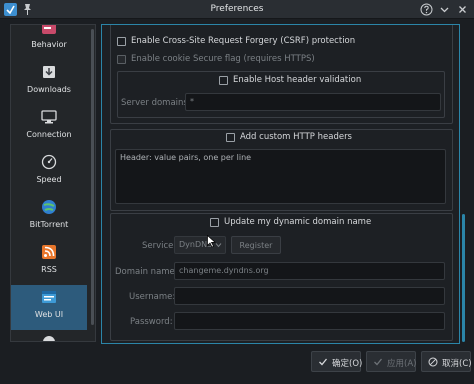  What do you see at coordinates (49, 262) in the screenshot?
I see `sidebar-item-rss: RSS` at bounding box center [49, 262].